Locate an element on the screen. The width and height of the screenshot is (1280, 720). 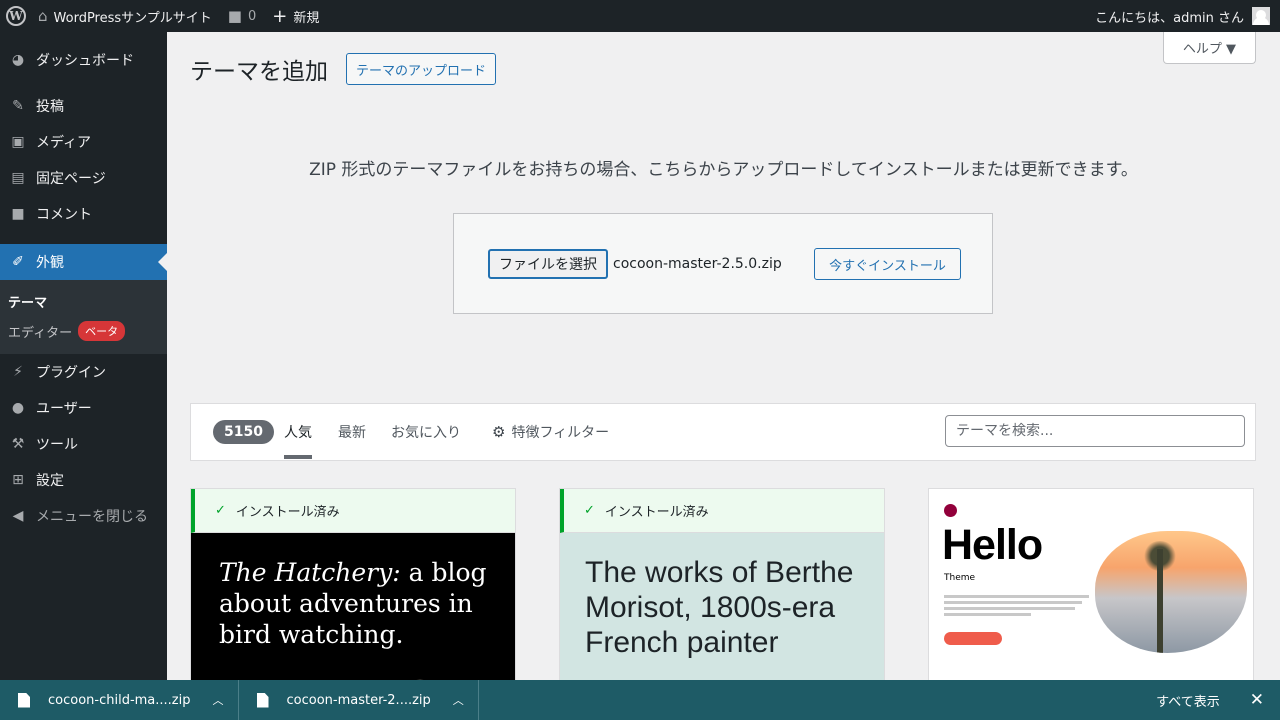
sidebar-item-label: 固定ページ is located at coordinates (71, 179).